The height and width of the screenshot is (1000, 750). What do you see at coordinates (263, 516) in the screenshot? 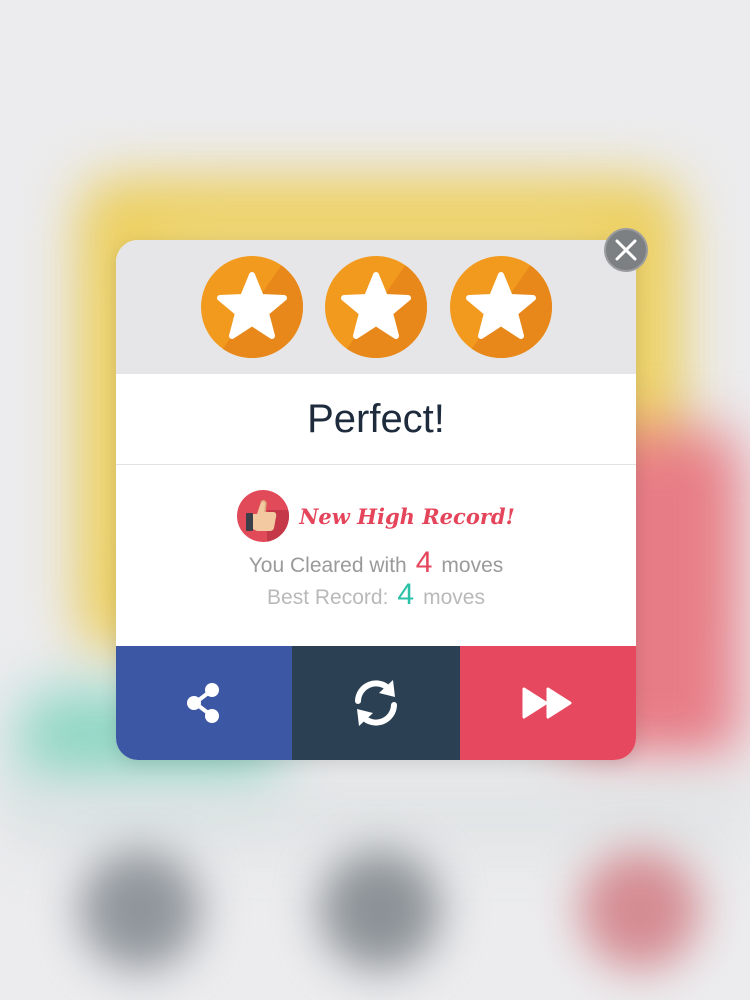
I see `thumbs-up-icon` at bounding box center [263, 516].